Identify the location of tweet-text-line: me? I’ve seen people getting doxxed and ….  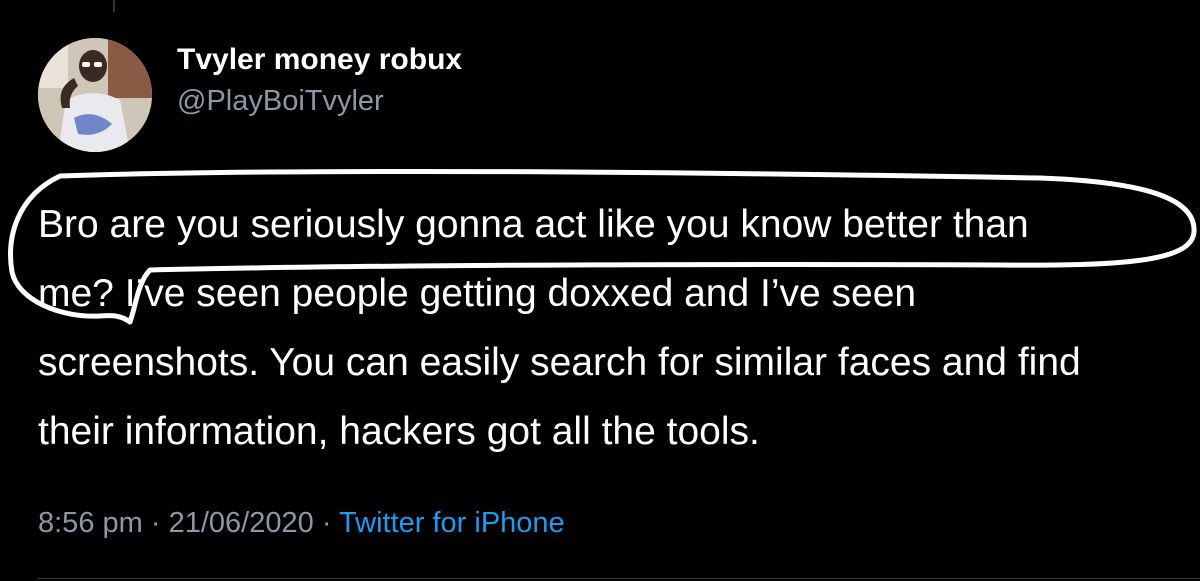
(477, 293).